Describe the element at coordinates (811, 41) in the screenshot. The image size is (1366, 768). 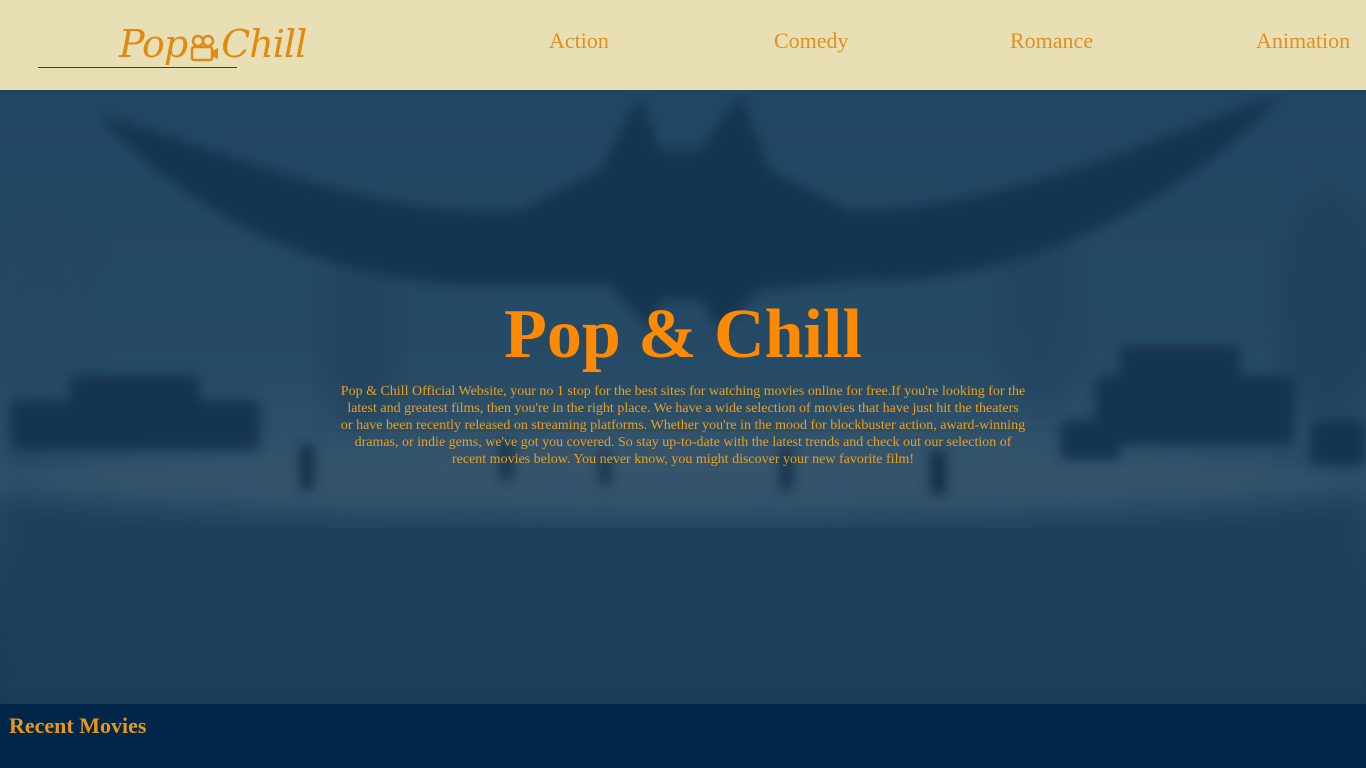
I see `nav-link-comedy: Comedy` at that location.